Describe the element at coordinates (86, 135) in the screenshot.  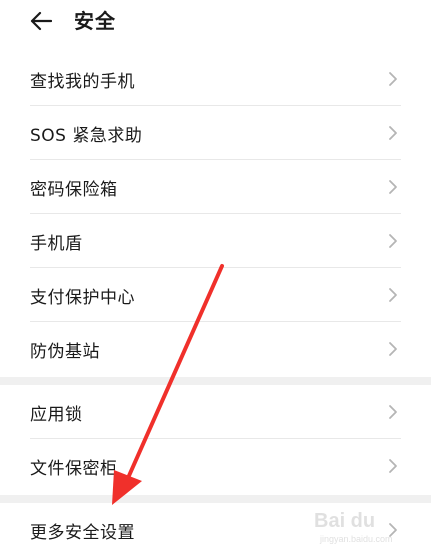
I see `menu-item-label: SOS 紧急求助` at that location.